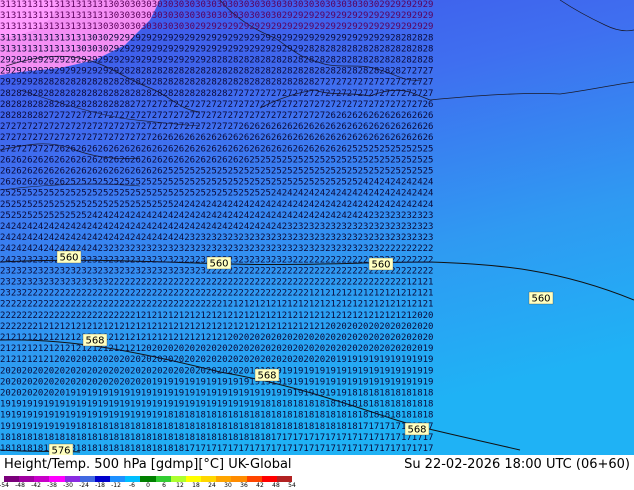 This screenshot has height=490, width=634. I want to click on color-scale-label: 6, so click(164, 485).